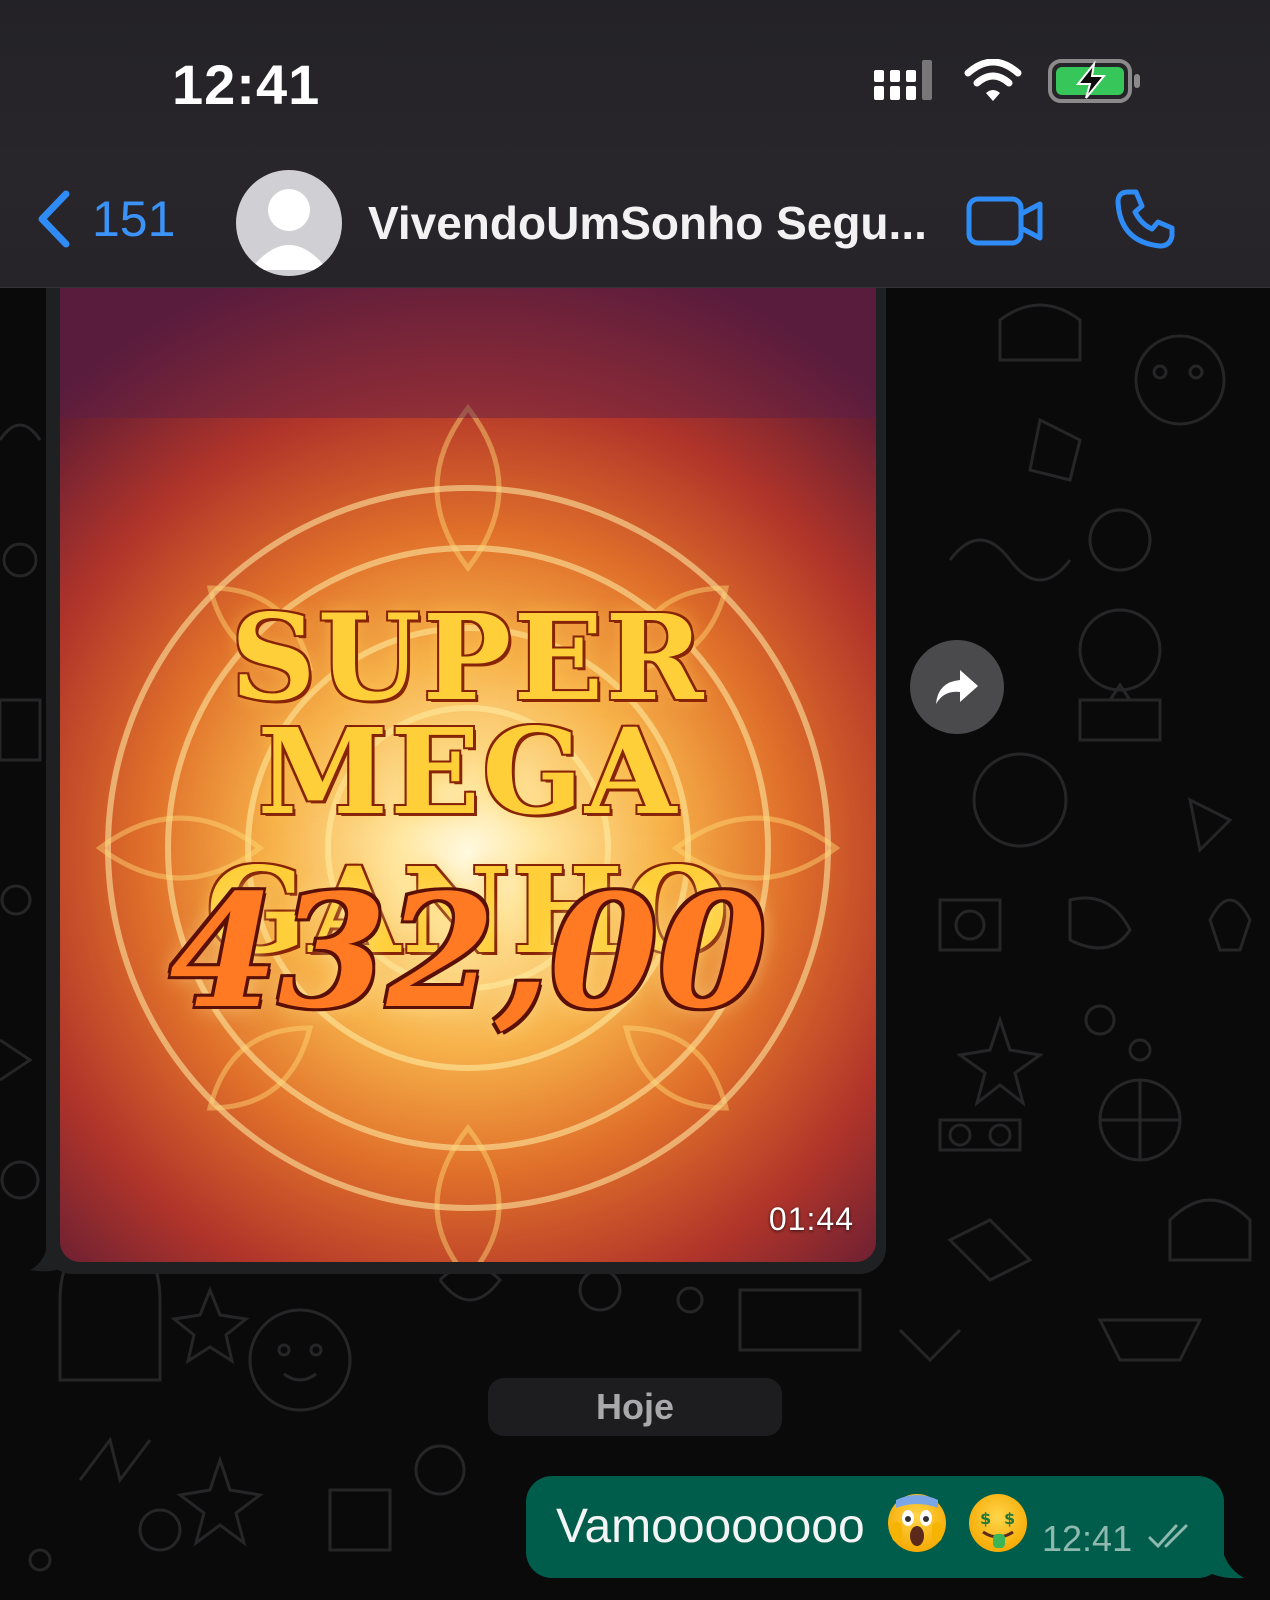  I want to click on video-duration: 01:44, so click(811, 1219).